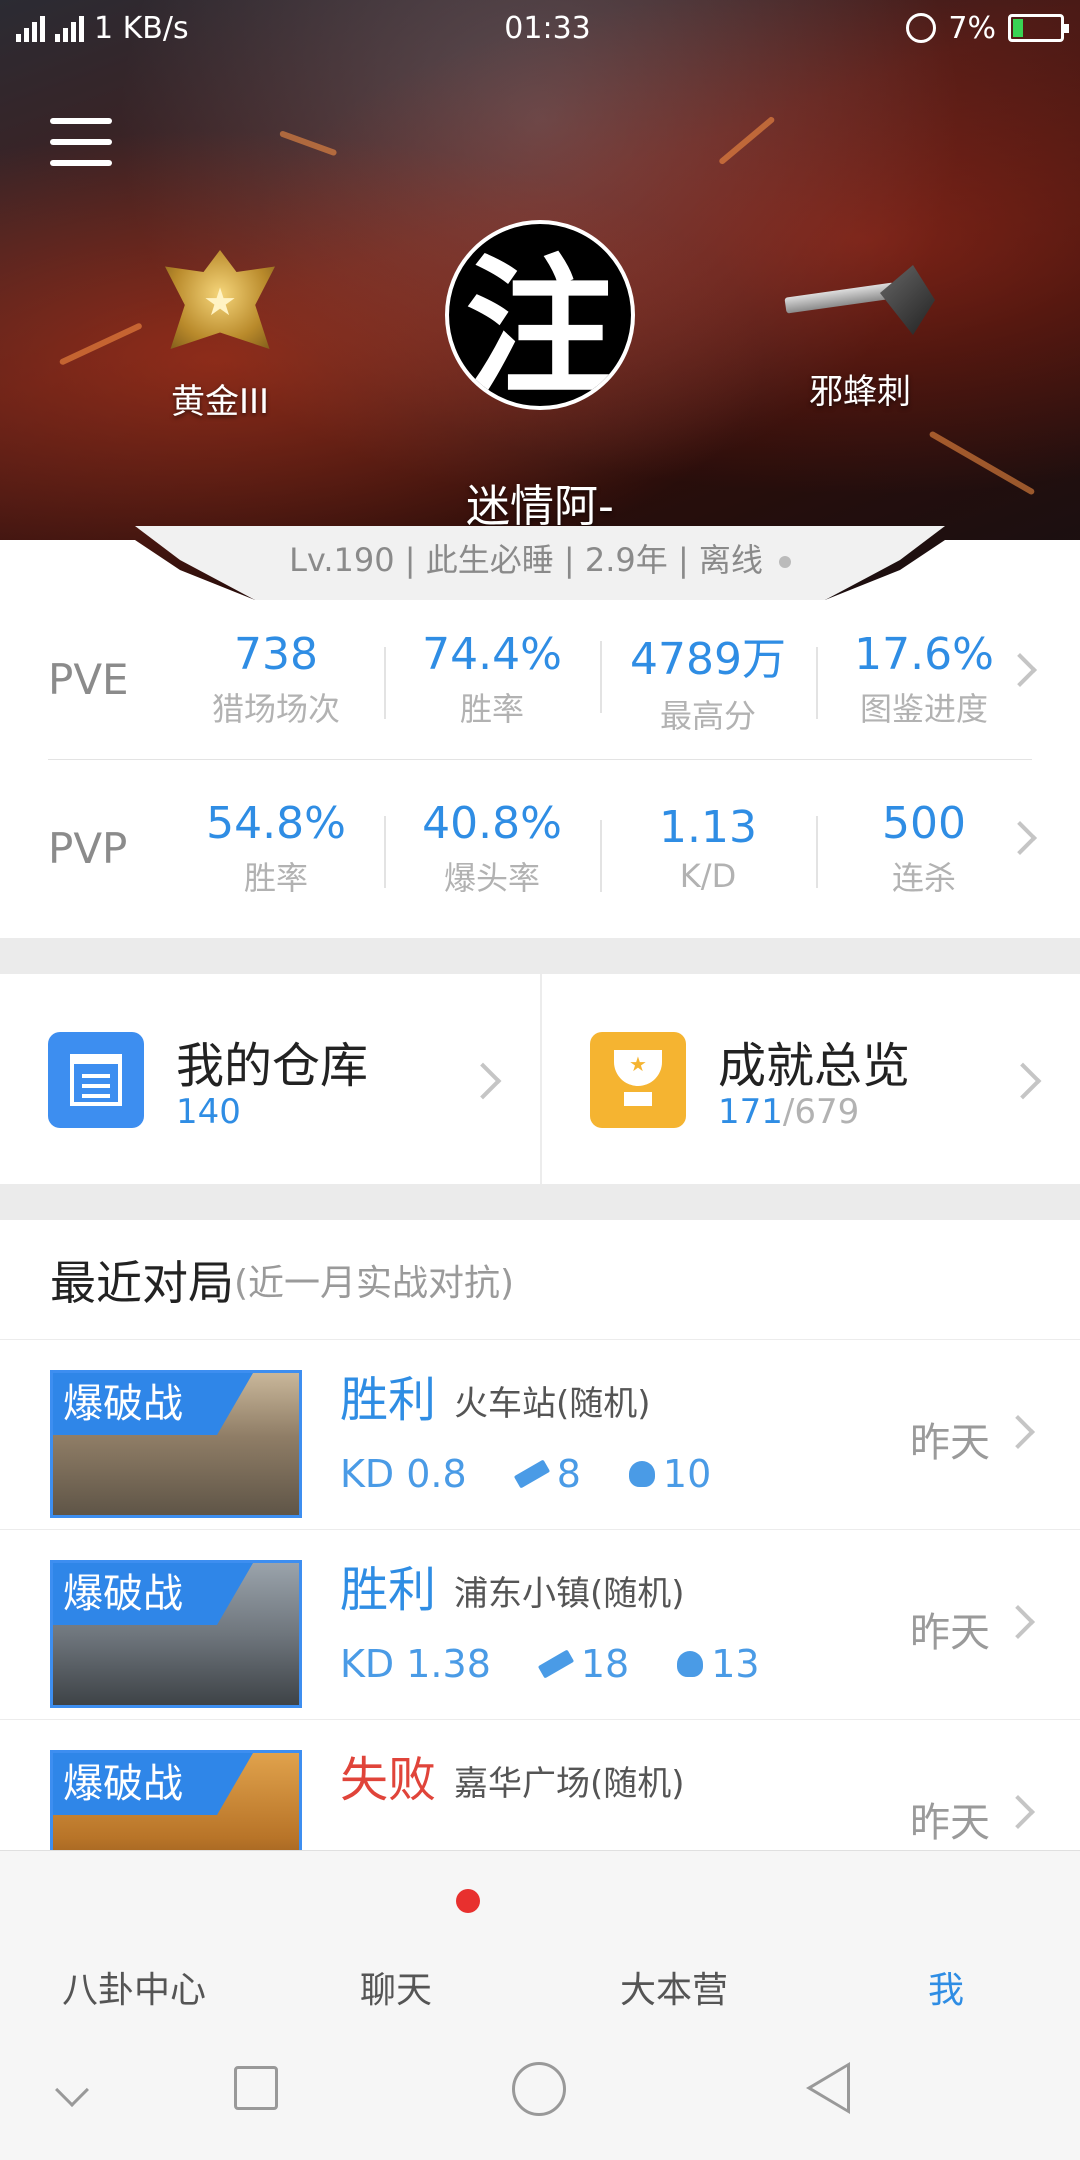 This screenshot has width=1080, height=2160. I want to click on recent-title: 最近对局, so click(142, 1282).